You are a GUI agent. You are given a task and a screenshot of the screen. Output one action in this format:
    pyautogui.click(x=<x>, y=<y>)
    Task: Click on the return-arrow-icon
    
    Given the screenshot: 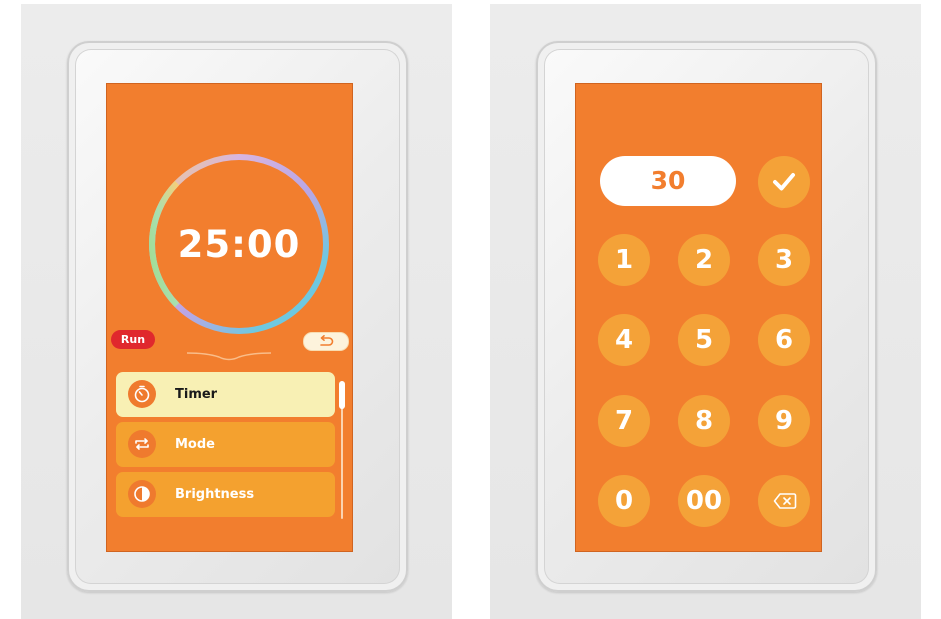 What is the action you would take?
    pyautogui.click(x=327, y=340)
    